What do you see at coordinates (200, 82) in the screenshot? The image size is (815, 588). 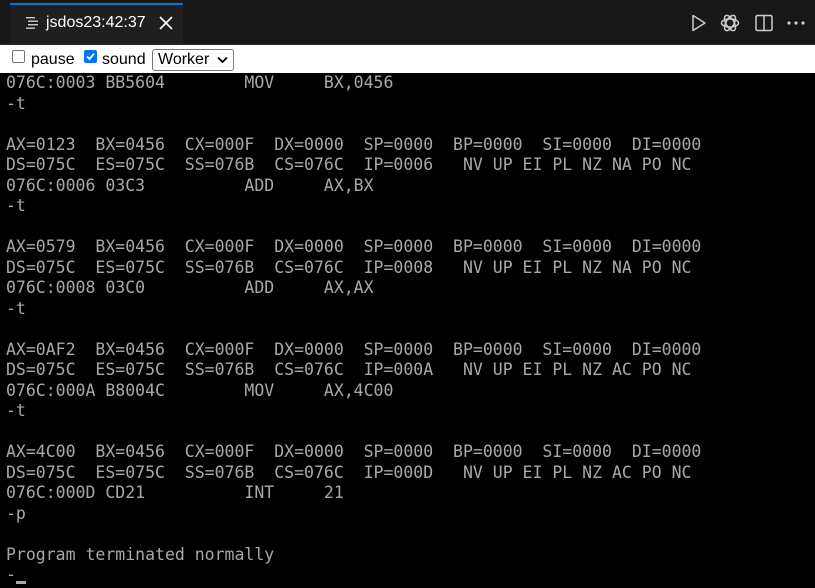 I see `terminal-line: 076C:0003 BB5604 MOV BX,0456` at bounding box center [200, 82].